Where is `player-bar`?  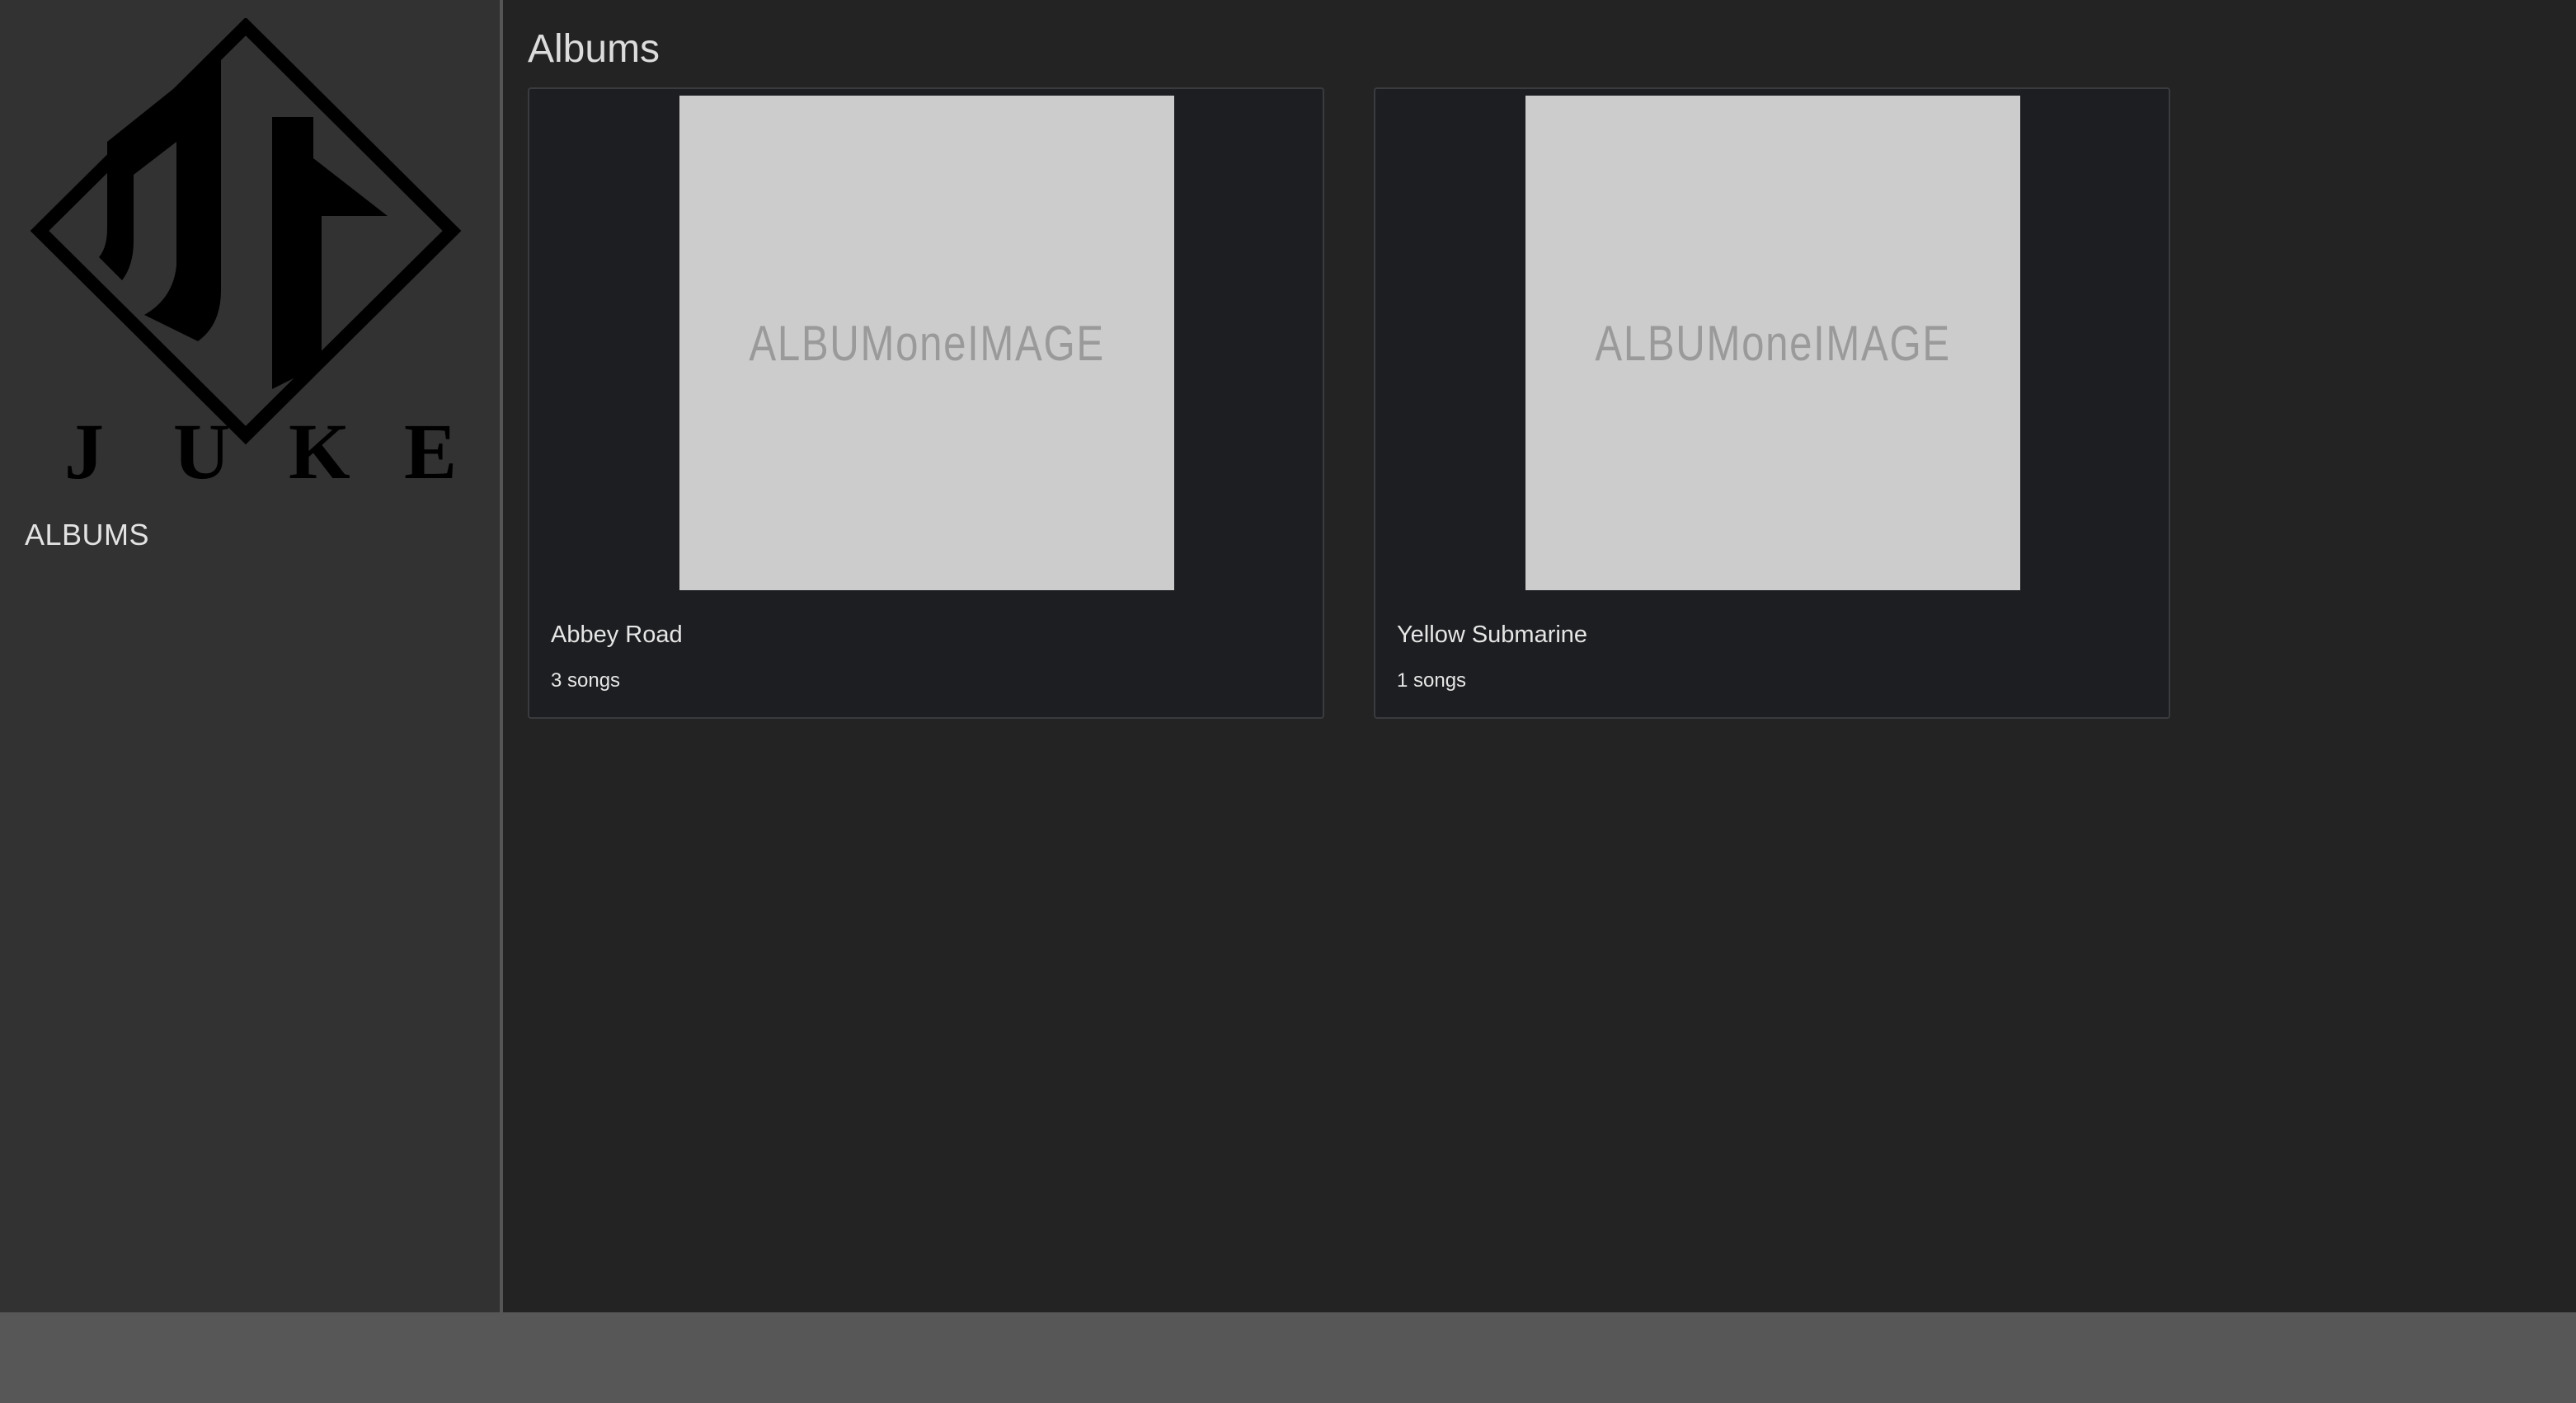 player-bar is located at coordinates (1288, 1357).